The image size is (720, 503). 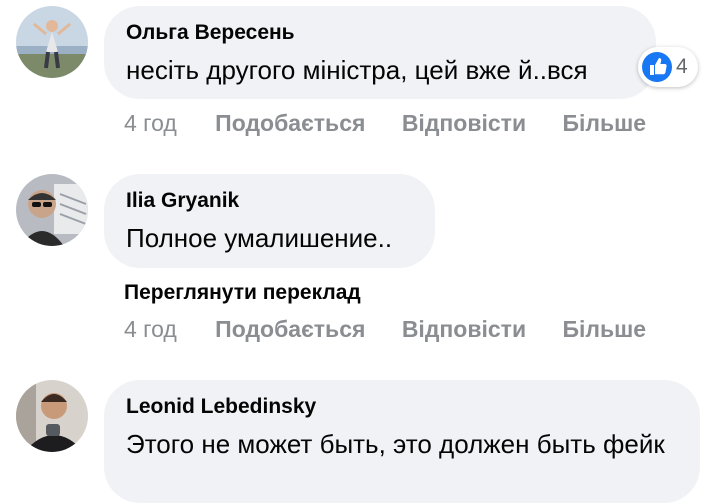 What do you see at coordinates (401, 407) in the screenshot?
I see `comment-author: Leonid Lebedinsky` at bounding box center [401, 407].